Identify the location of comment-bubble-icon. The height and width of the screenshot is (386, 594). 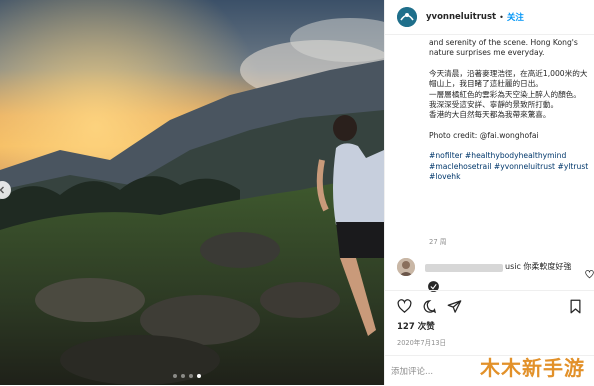
(430, 307).